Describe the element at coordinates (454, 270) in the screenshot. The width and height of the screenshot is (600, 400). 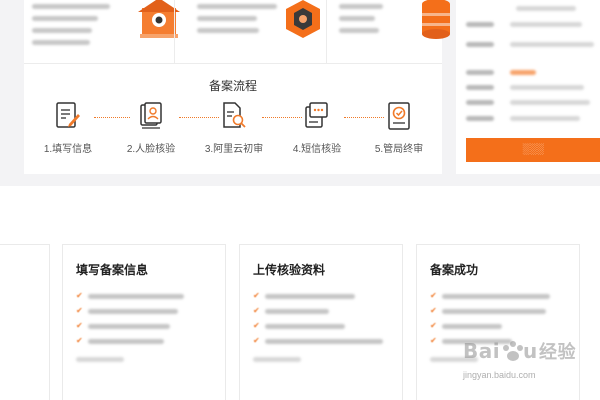
I see `card-title: 备案成功` at that location.